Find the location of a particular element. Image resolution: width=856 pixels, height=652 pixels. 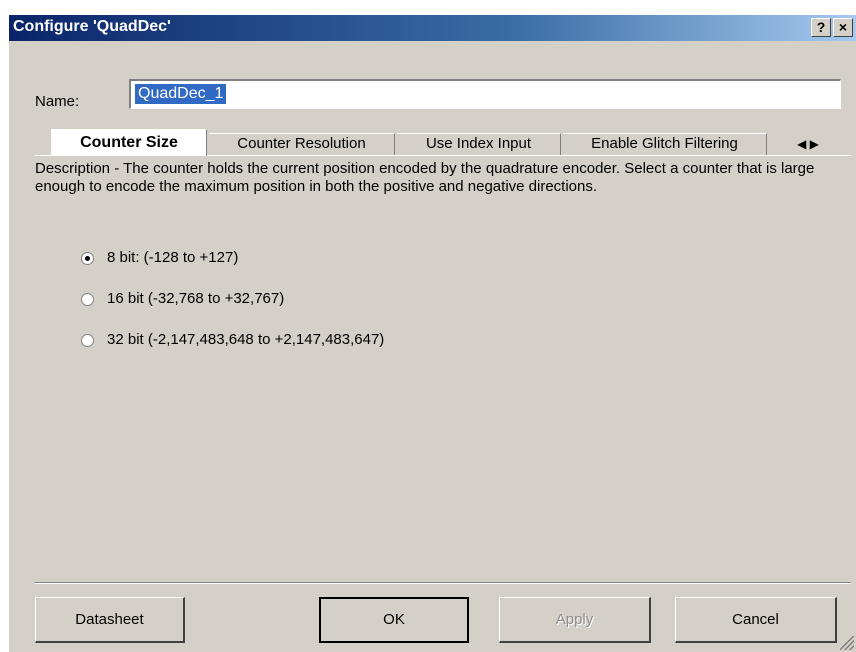

window-title: Configure 'QuadDec' is located at coordinates (92, 26).